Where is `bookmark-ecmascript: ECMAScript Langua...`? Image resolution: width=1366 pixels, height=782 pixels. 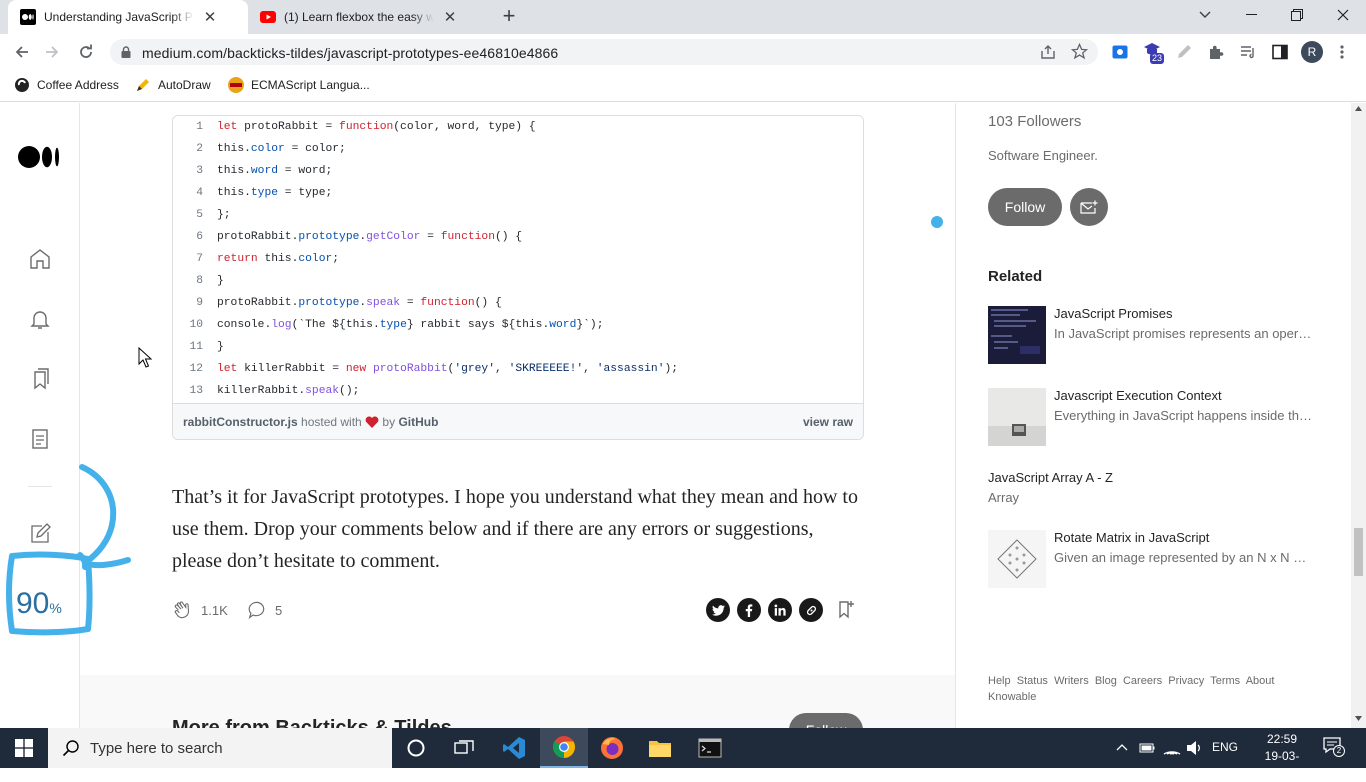
bookmark-ecmascript: ECMAScript Langua... is located at coordinates (299, 85).